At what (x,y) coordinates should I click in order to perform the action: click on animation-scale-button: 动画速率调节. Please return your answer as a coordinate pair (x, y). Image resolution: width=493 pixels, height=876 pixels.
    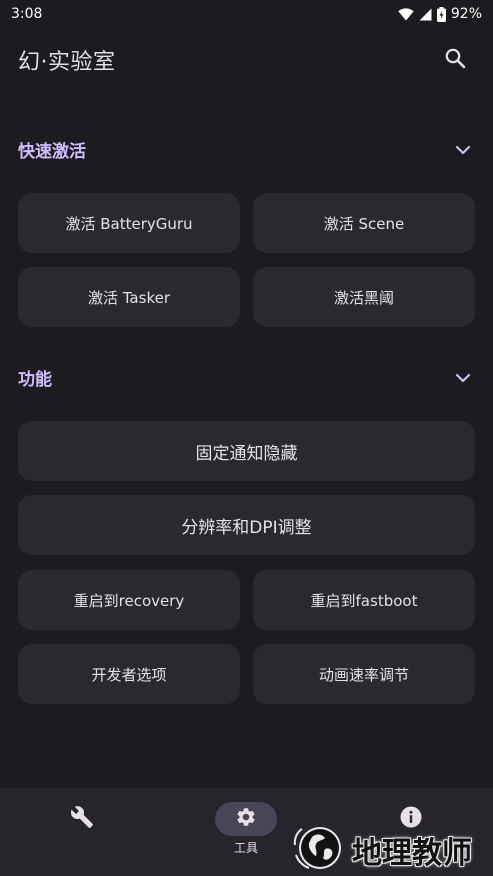
    Looking at the image, I should click on (364, 674).